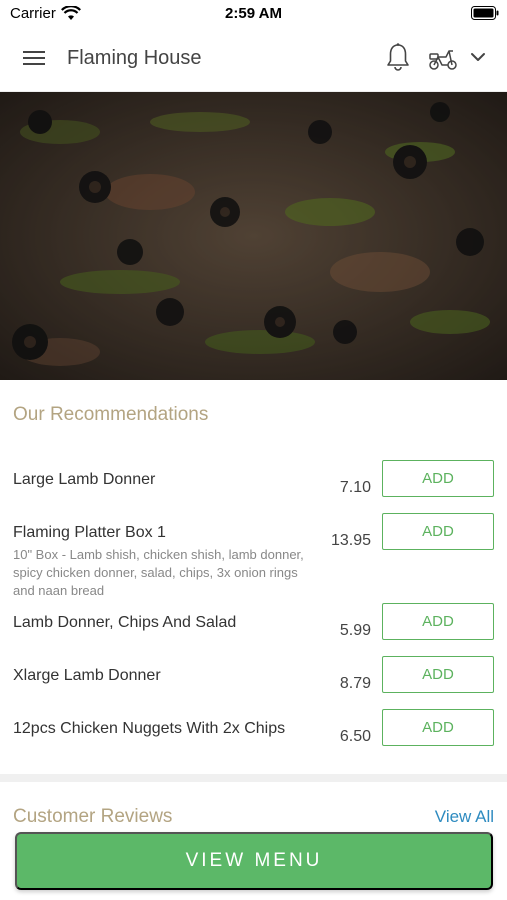 The image size is (507, 900). Describe the element at coordinates (84, 479) in the screenshot. I see `menu-item-name: Large Lamb Donner` at that location.